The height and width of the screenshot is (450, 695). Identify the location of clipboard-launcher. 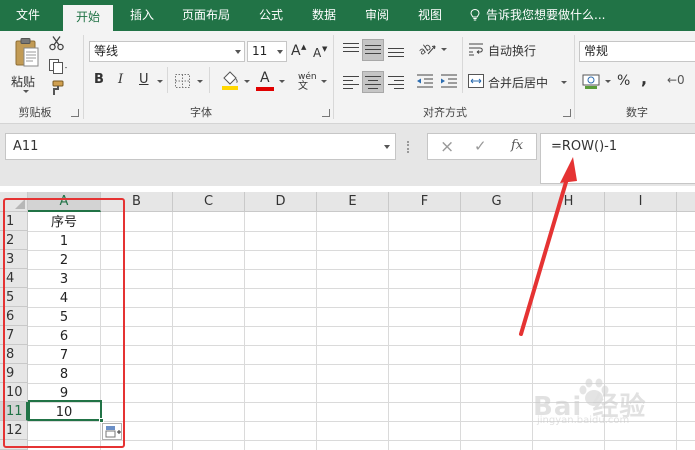
(75, 113).